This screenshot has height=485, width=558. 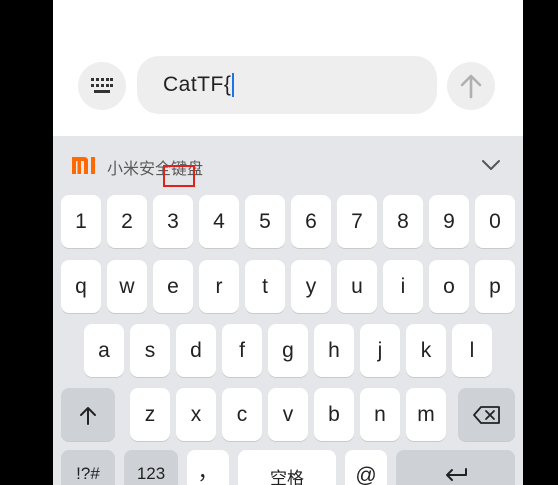 I want to click on enter-icon, so click(x=456, y=474).